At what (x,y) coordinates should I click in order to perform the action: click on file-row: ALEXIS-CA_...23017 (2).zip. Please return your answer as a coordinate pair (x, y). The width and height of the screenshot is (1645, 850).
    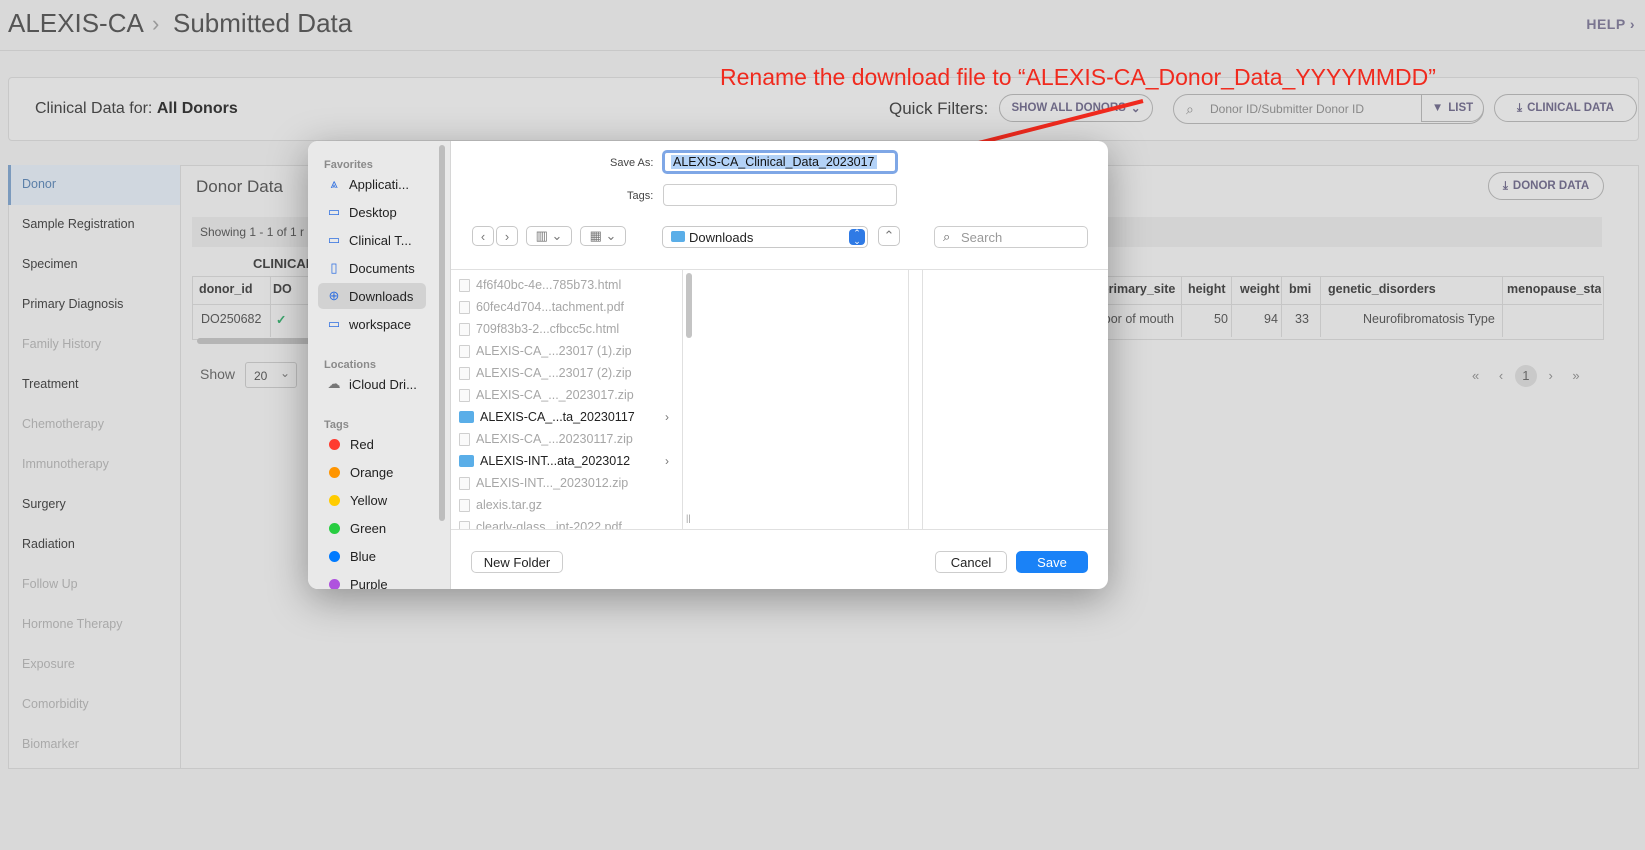
    Looking at the image, I should click on (564, 373).